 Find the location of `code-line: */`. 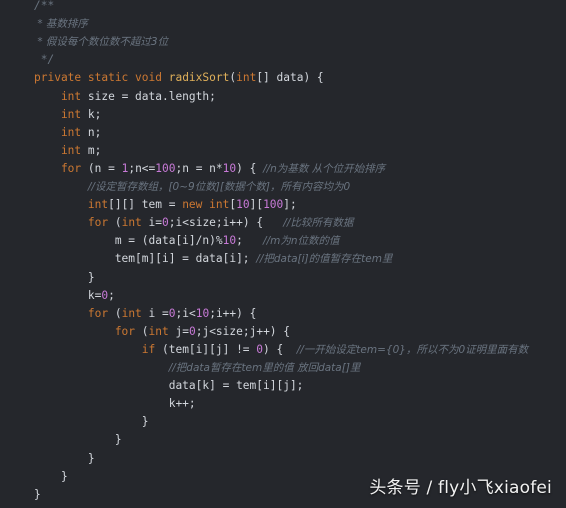

code-line: */ is located at coordinates (44, 60).